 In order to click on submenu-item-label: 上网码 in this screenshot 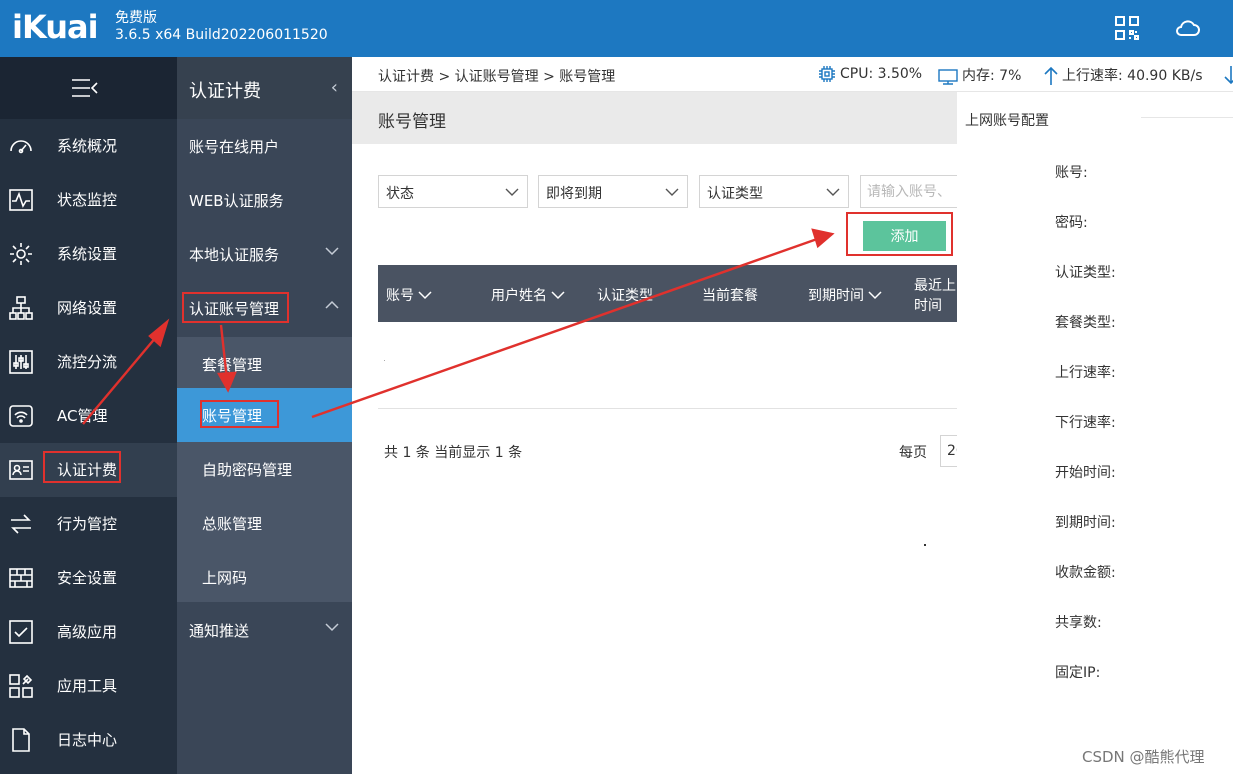, I will do `click(225, 578)`.